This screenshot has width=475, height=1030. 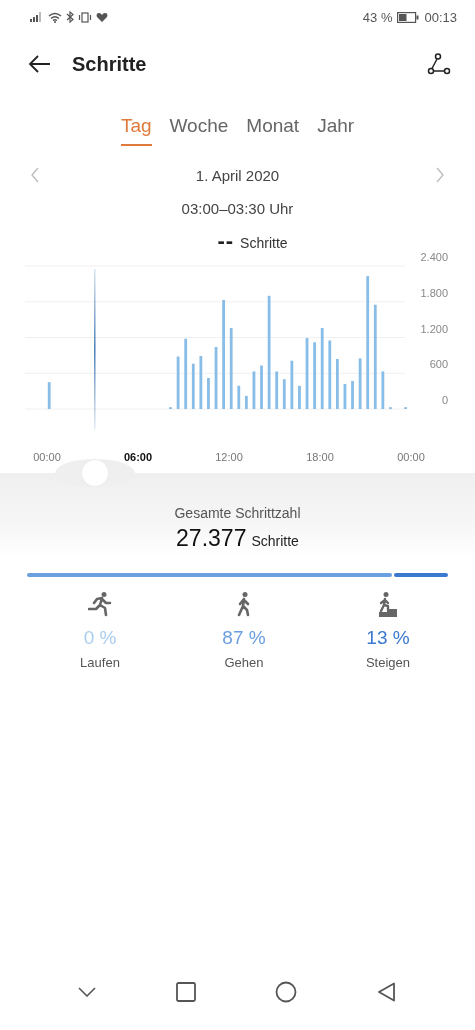 What do you see at coordinates (37, 17) in the screenshot?
I see `signal-icon` at bounding box center [37, 17].